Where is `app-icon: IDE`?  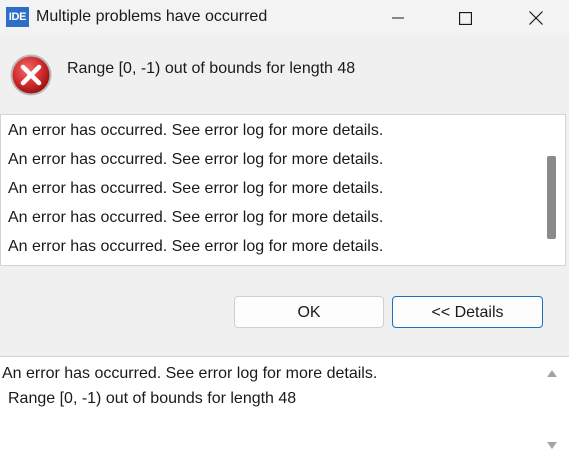
app-icon: IDE is located at coordinates (17, 17).